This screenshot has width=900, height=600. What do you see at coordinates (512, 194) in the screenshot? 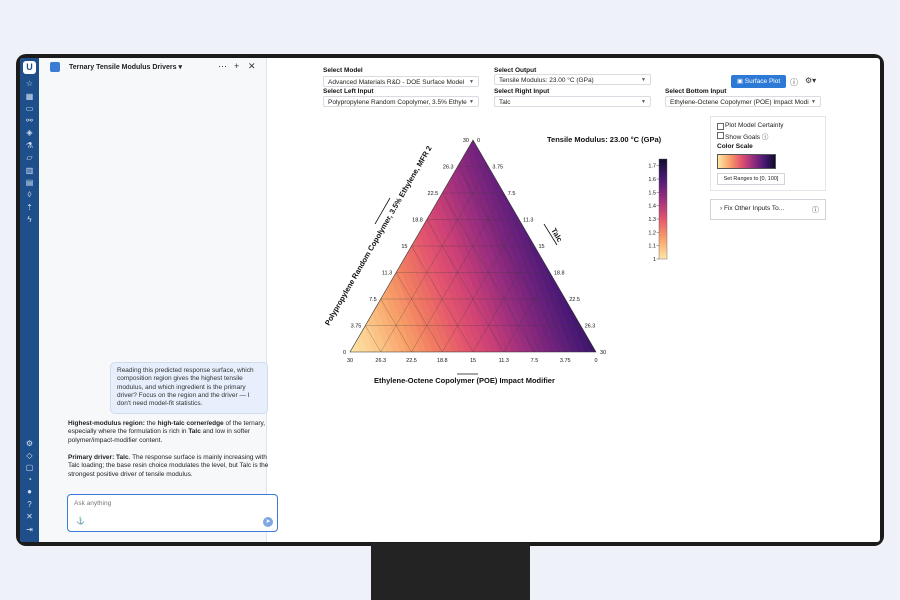
I see `right-axis-tick-label: 7.5` at bounding box center [512, 194].